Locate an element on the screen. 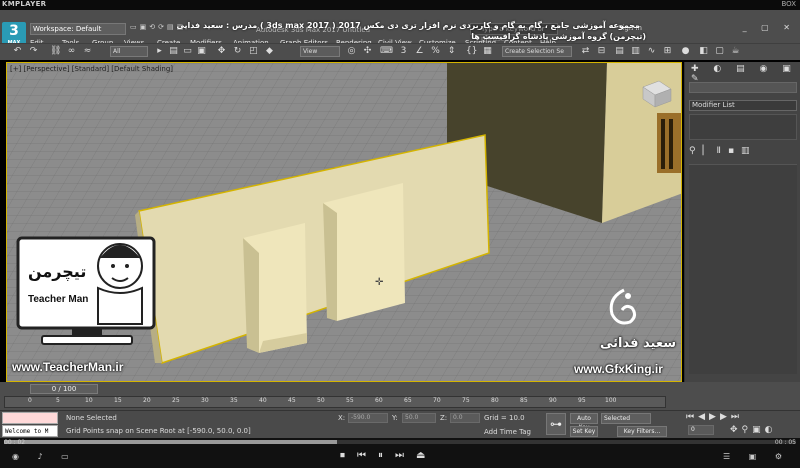 Image resolution: width=800 pixels, height=468 pixels. tick-label: 50 is located at coordinates (321, 400).